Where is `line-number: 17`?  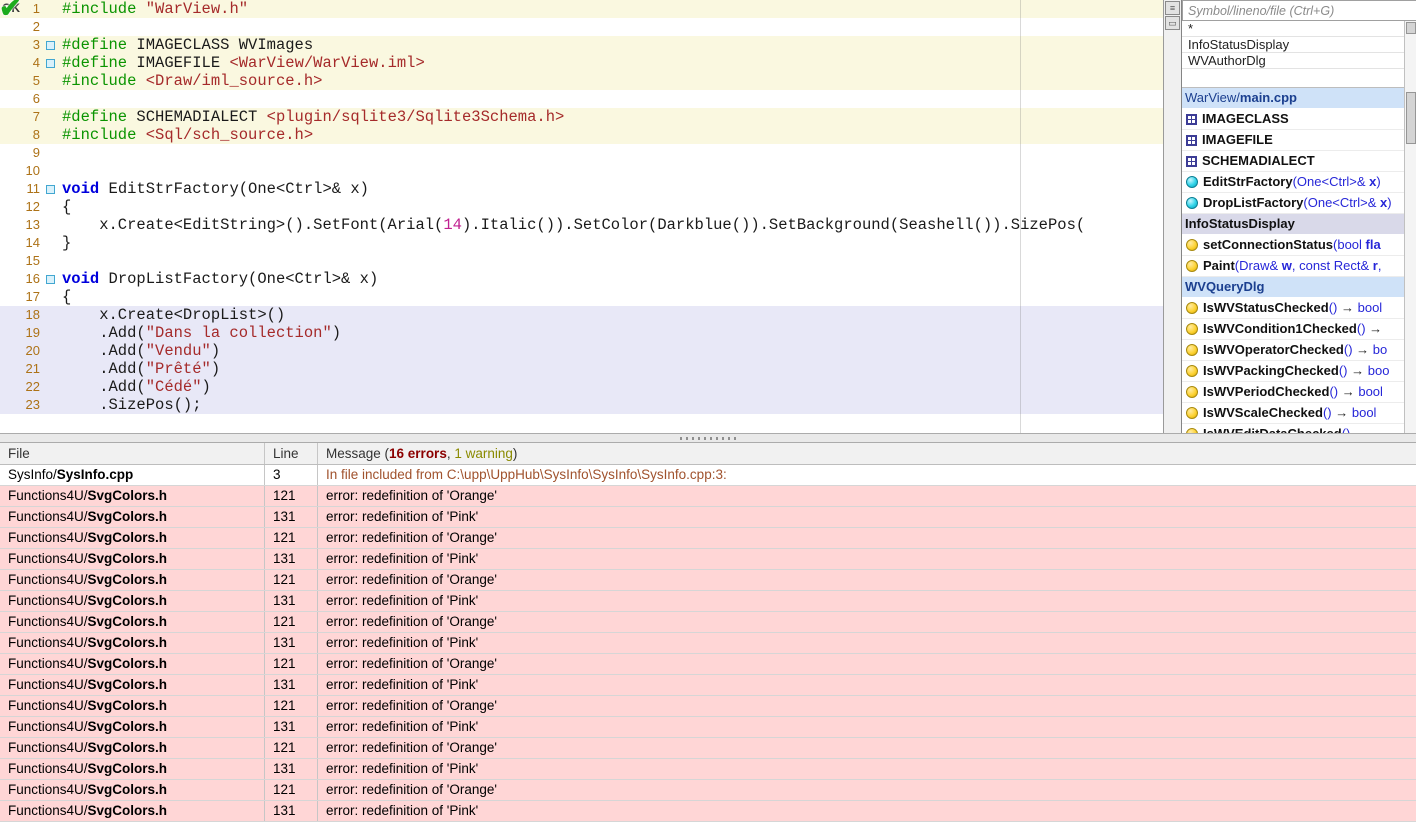
line-number: 17 is located at coordinates (21, 297).